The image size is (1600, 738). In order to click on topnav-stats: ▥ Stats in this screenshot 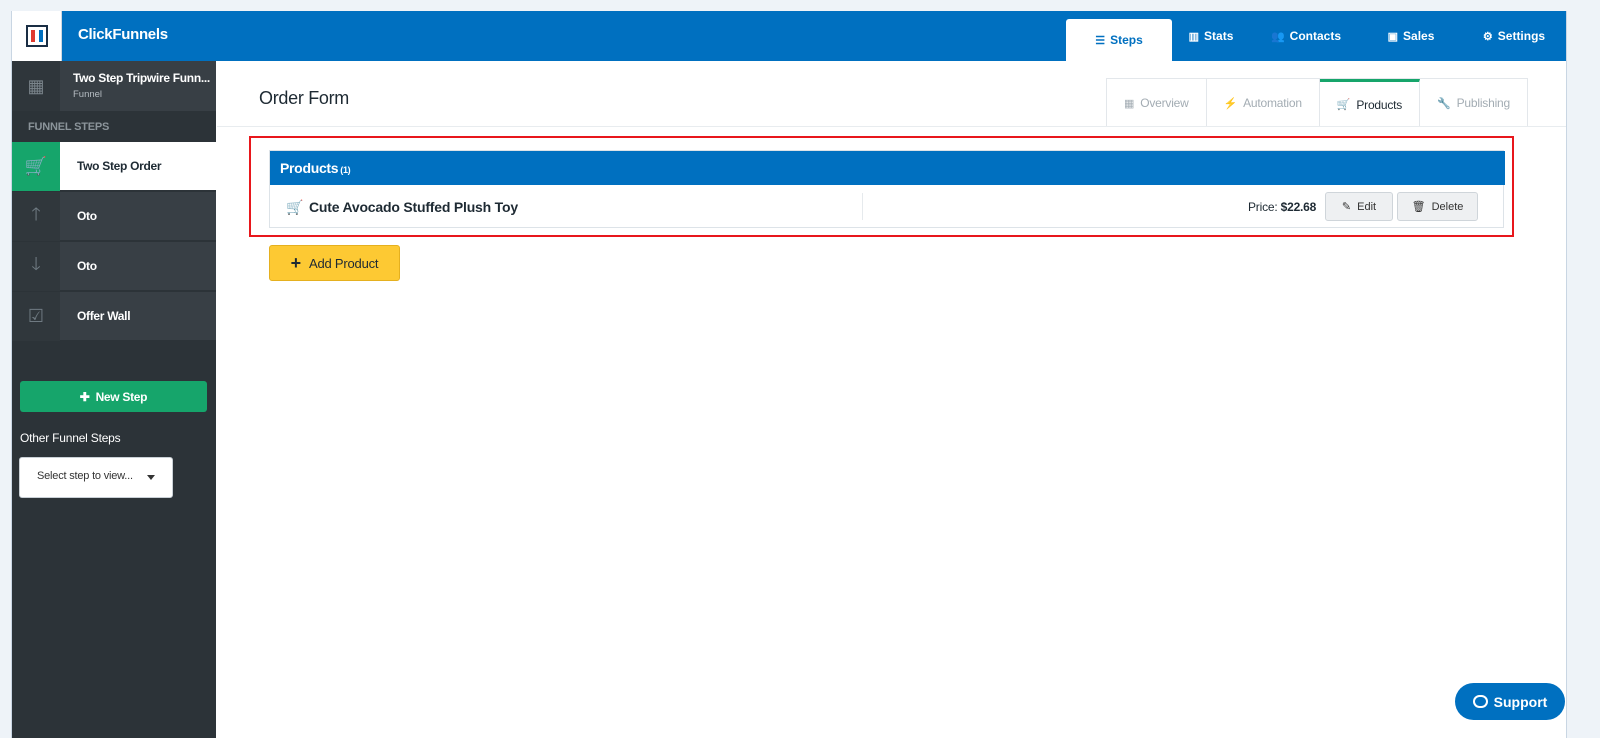, I will do `click(1211, 36)`.